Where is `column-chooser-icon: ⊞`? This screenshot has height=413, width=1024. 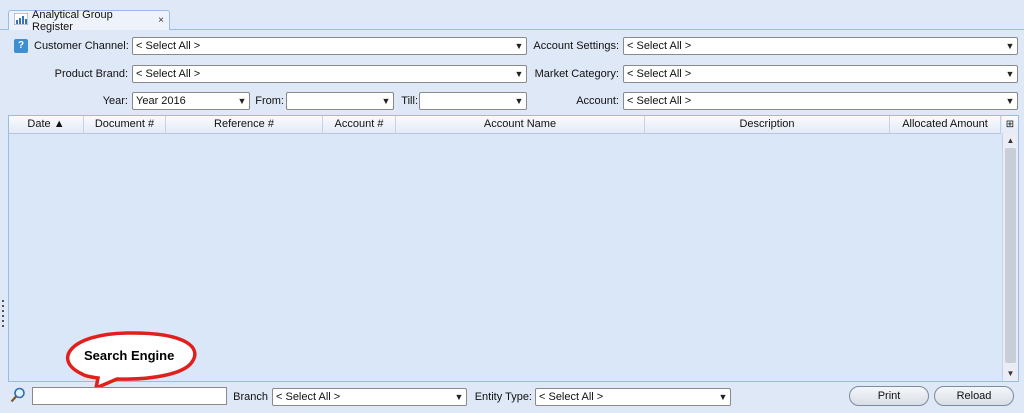
column-chooser-icon: ⊞ is located at coordinates (1010, 124).